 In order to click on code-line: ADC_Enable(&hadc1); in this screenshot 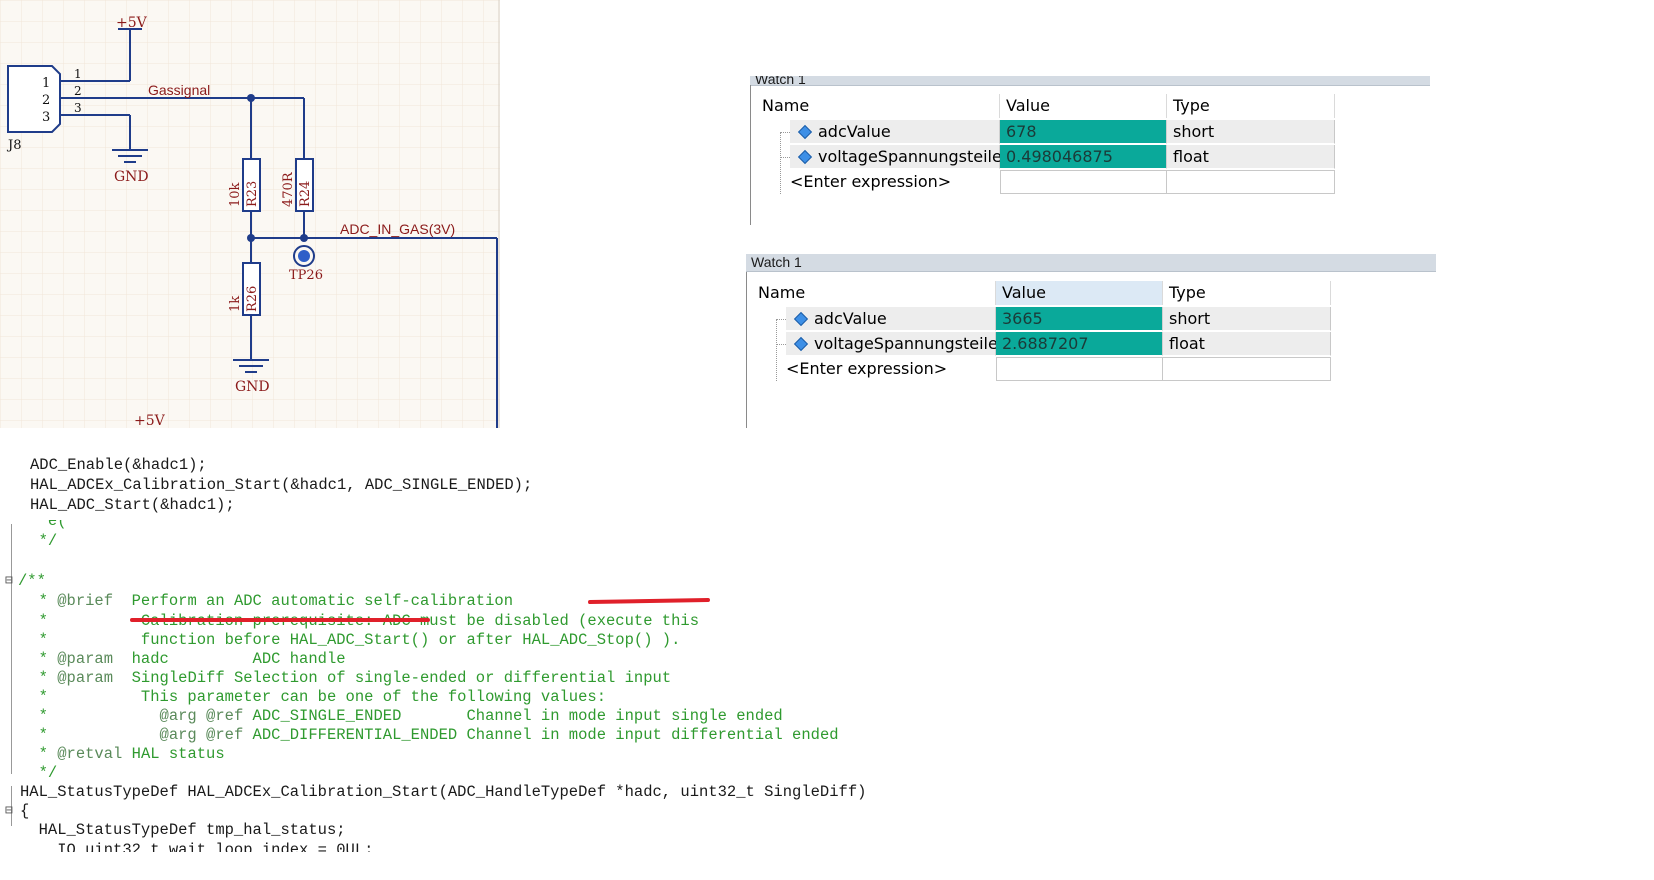, I will do `click(118, 465)`.